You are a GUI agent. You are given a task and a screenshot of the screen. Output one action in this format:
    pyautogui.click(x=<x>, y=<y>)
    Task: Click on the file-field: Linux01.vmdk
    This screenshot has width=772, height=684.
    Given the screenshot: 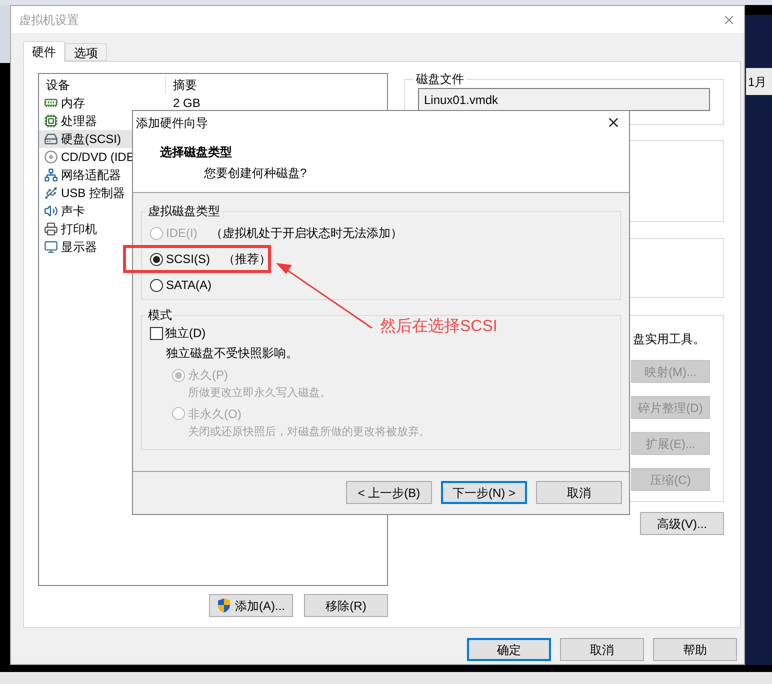 What is the action you would take?
    pyautogui.click(x=564, y=99)
    